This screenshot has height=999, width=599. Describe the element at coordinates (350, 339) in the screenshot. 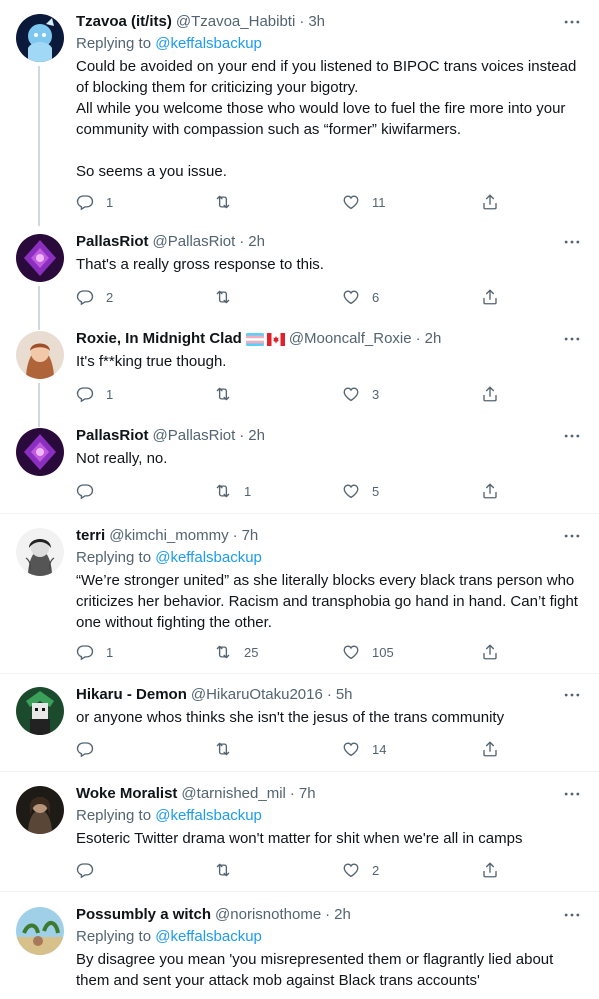

I see `user-handle: @Mooncalf_Roxie` at that location.